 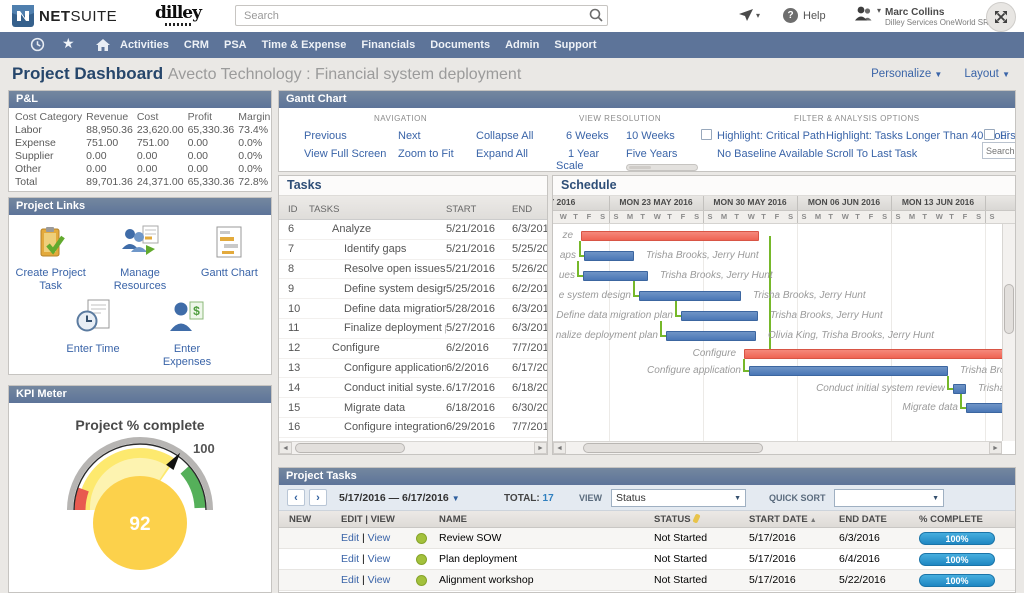 I want to click on link-gantt-chart: Gantt Chart, so click(x=229, y=259).